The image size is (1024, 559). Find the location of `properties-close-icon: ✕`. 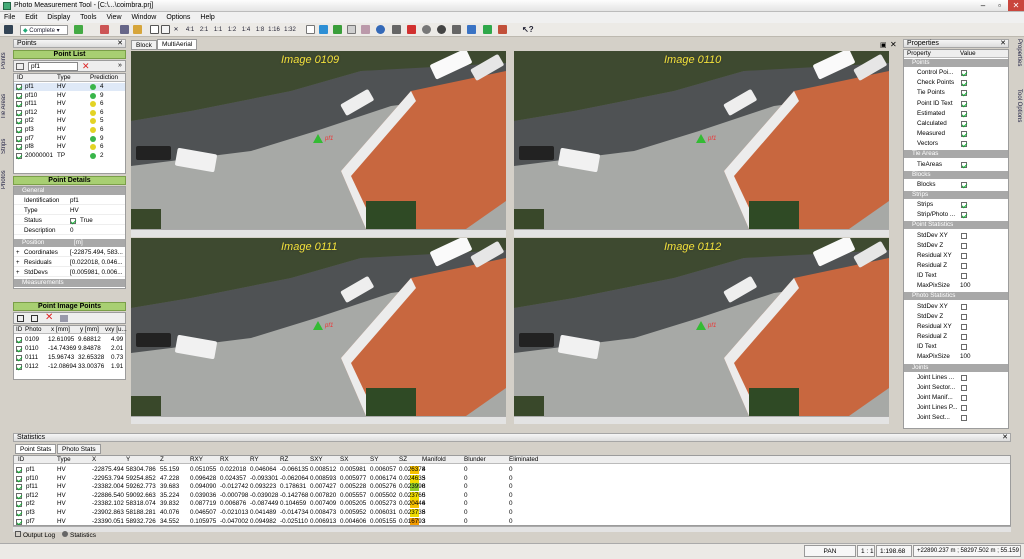

properties-close-icon: ✕ is located at coordinates (1003, 44).